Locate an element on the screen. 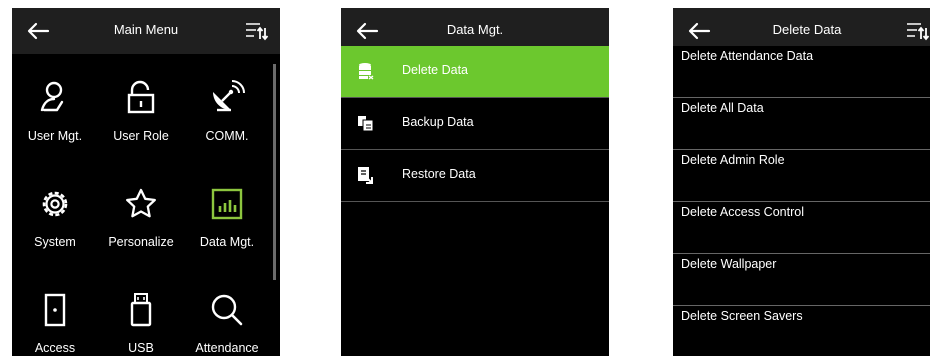  list-item-delete-admin-role: Delete Admin Role is located at coordinates (801, 176).